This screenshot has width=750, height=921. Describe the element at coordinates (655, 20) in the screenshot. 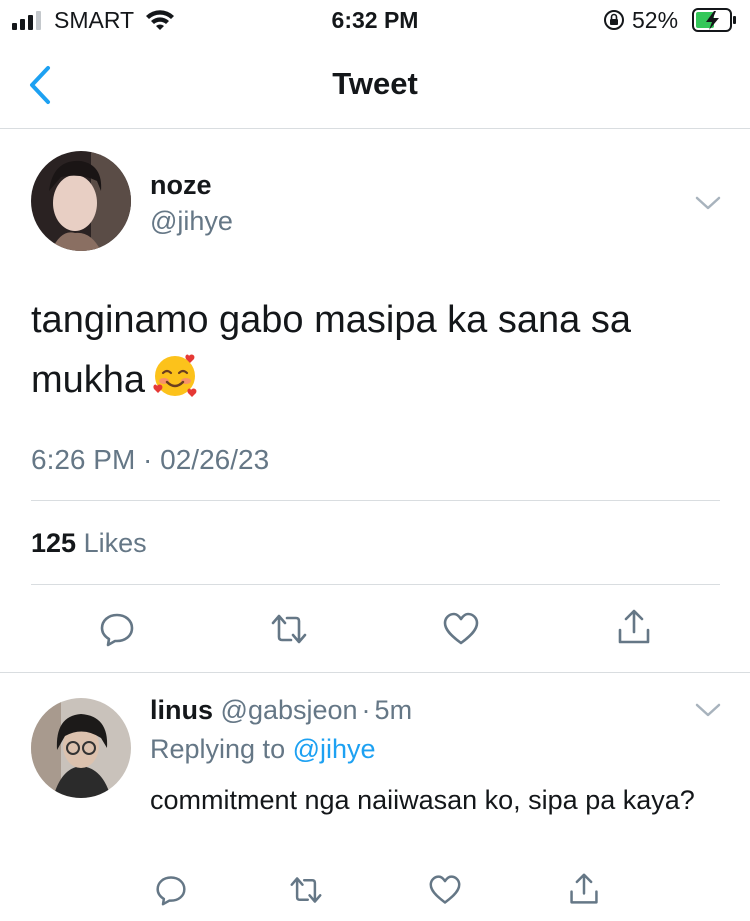

I see `battery-percent: 52%` at that location.